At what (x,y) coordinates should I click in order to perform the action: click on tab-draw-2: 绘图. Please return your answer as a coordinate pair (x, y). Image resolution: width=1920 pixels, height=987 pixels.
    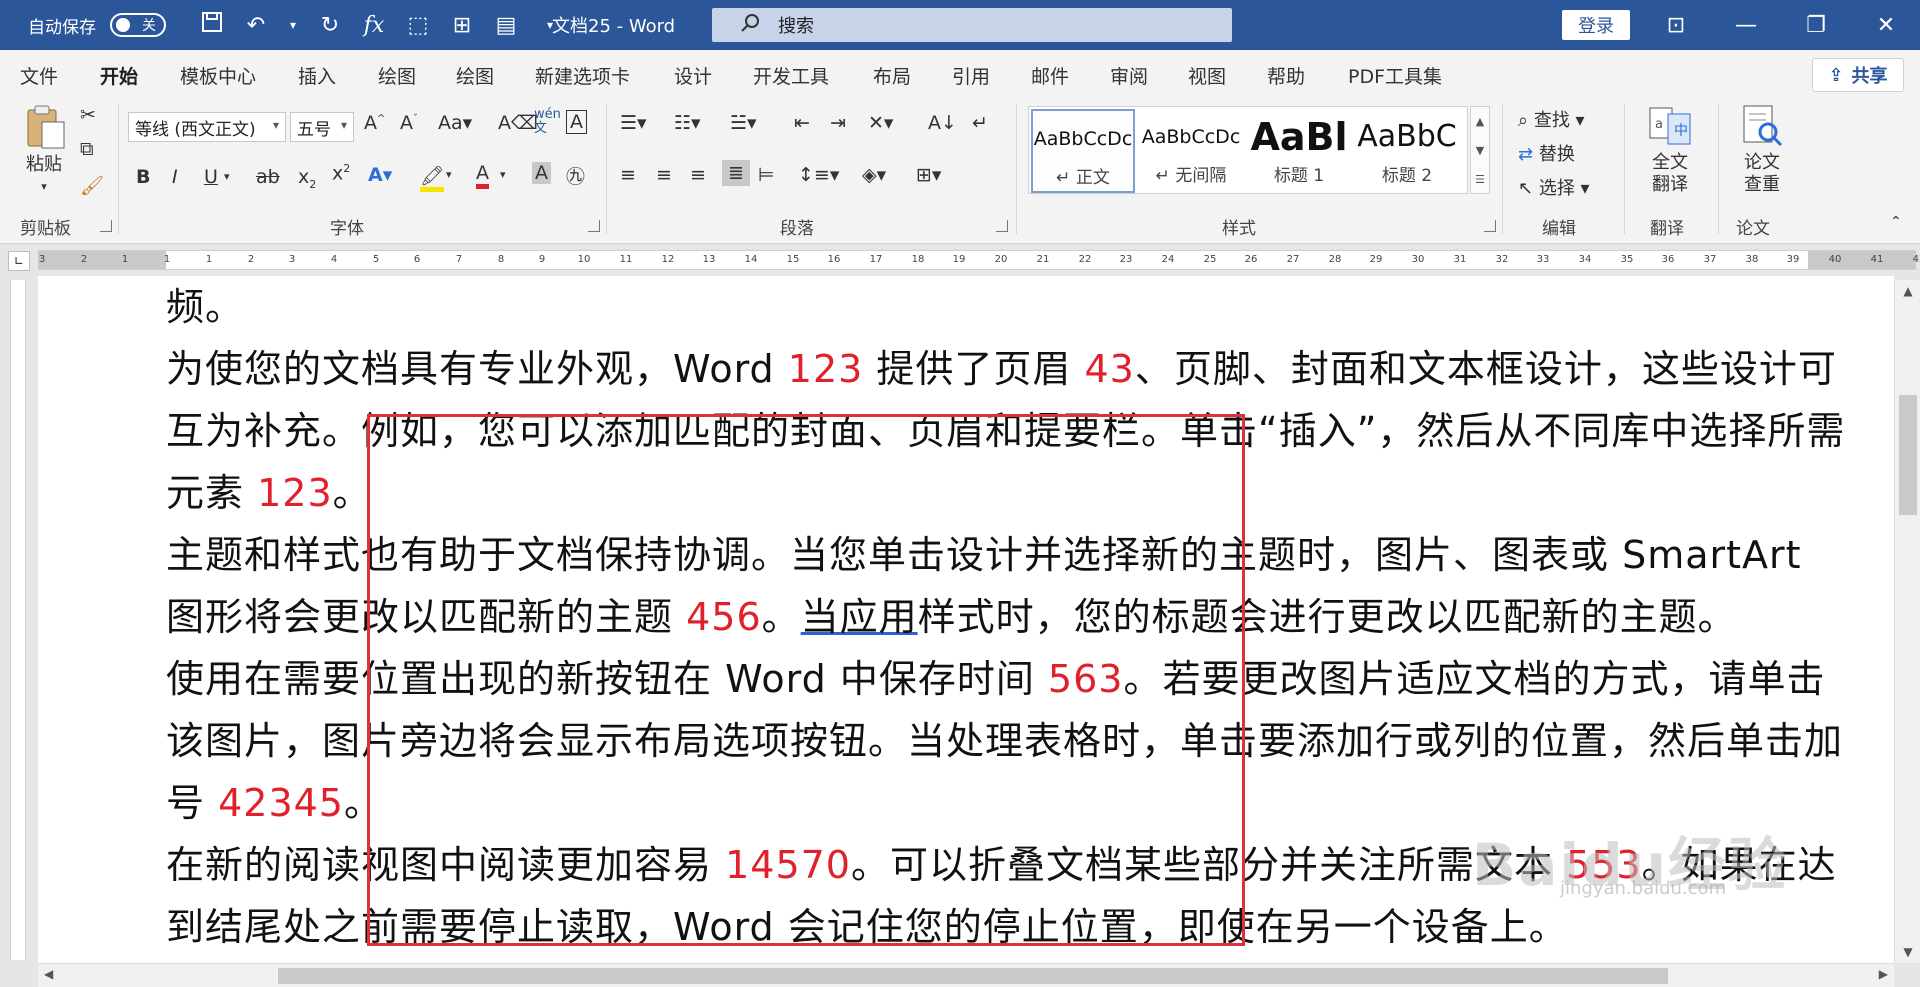
    Looking at the image, I should click on (475, 75).